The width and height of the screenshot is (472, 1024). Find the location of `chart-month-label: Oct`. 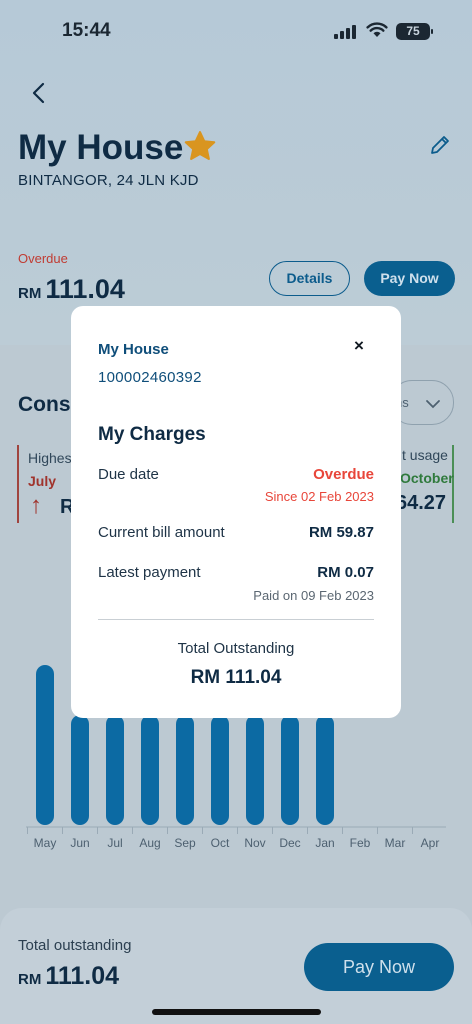

chart-month-label: Oct is located at coordinates (220, 843).